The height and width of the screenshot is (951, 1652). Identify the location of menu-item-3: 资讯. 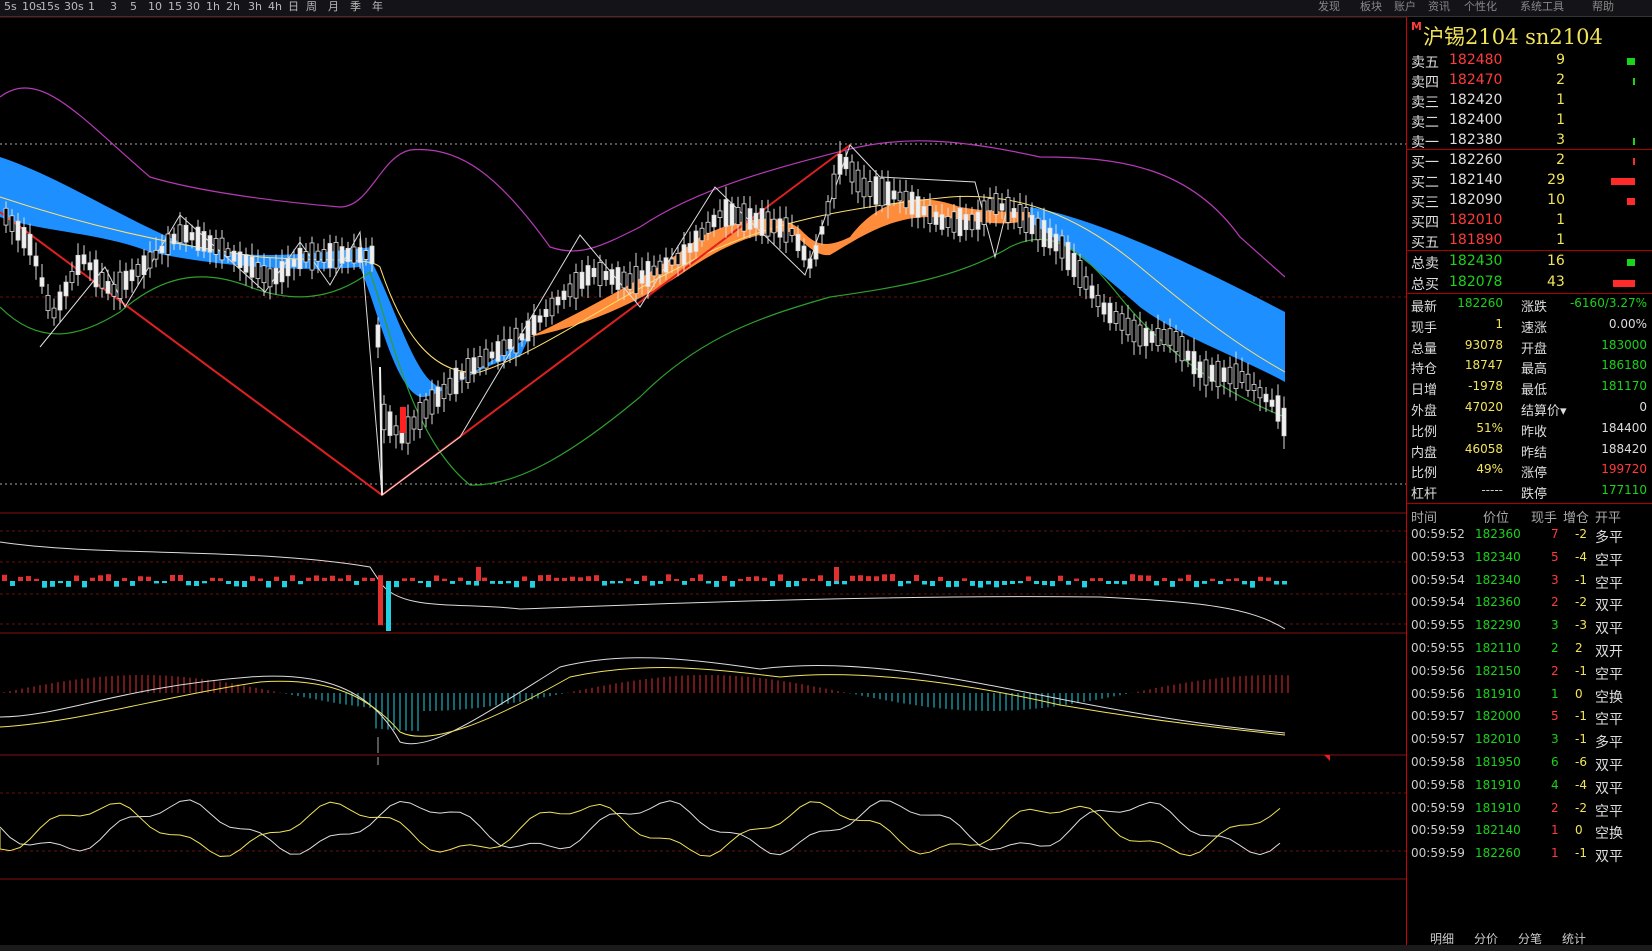
(1439, 7).